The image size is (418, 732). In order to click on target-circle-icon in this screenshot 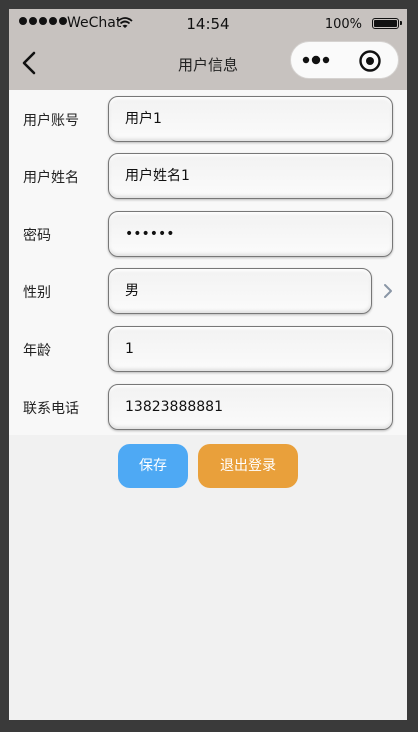, I will do `click(370, 61)`.